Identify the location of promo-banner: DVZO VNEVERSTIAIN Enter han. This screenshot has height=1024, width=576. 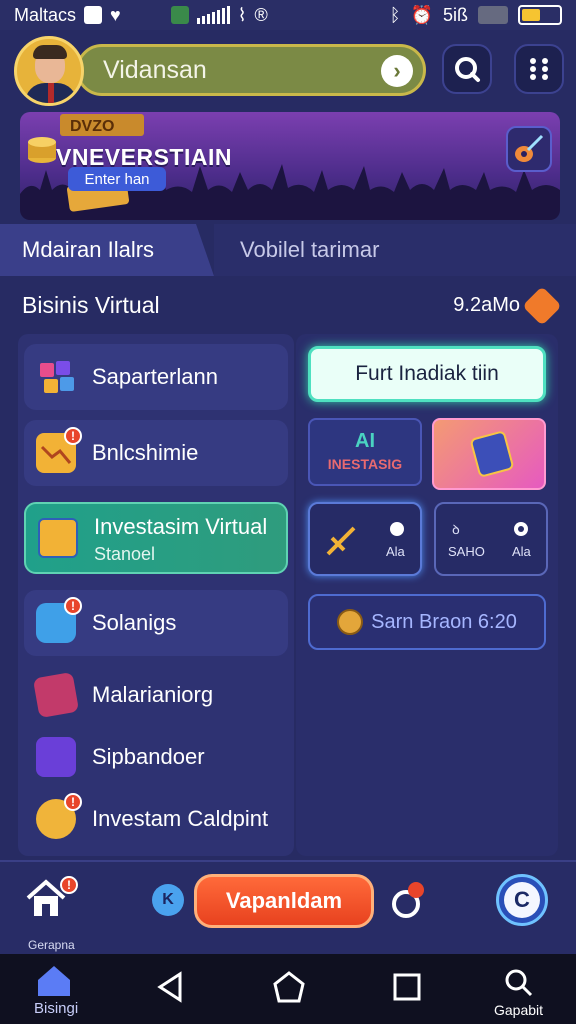
(290, 166).